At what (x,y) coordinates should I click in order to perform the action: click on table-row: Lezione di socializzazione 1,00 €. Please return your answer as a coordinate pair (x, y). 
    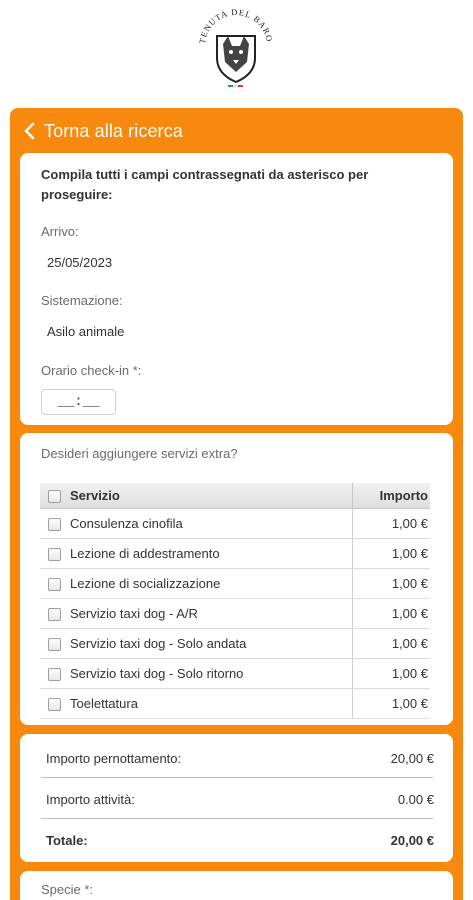
    Looking at the image, I should click on (235, 583).